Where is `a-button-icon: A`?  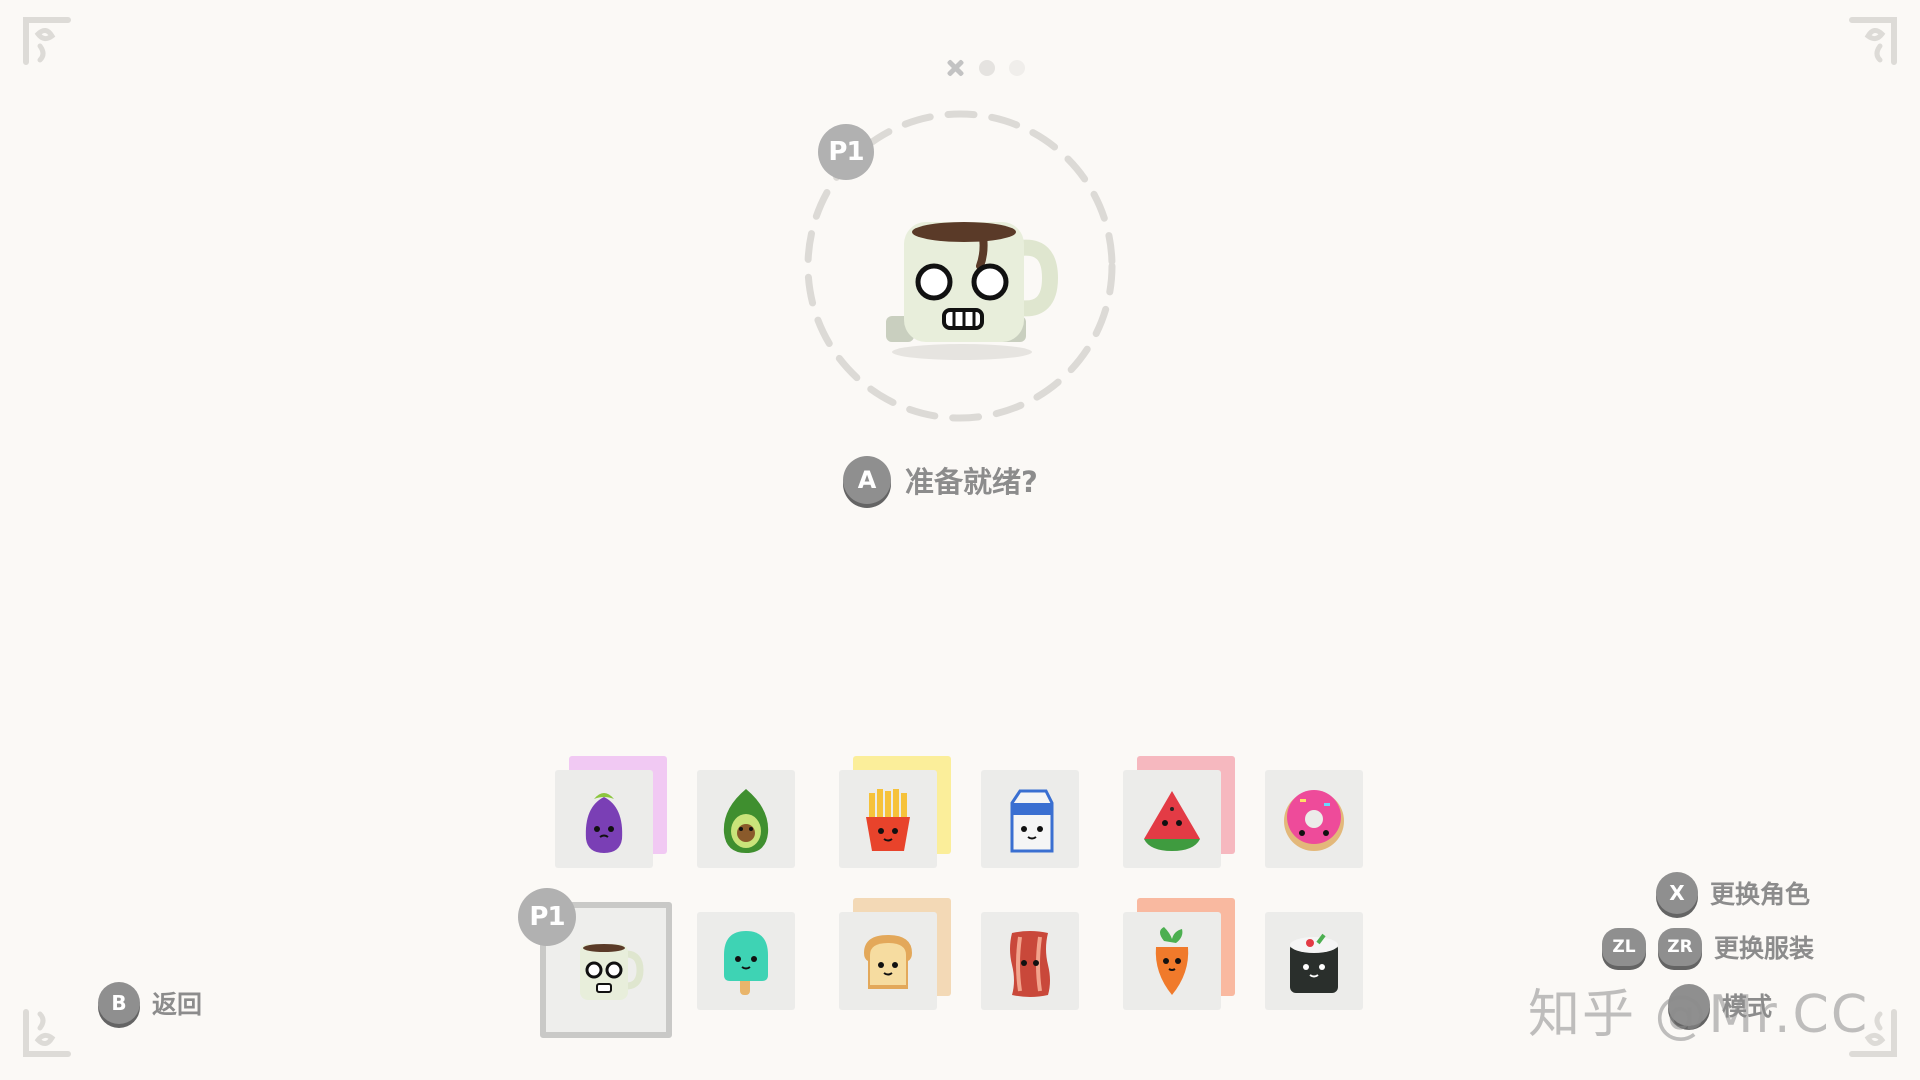 a-button-icon: A is located at coordinates (867, 480).